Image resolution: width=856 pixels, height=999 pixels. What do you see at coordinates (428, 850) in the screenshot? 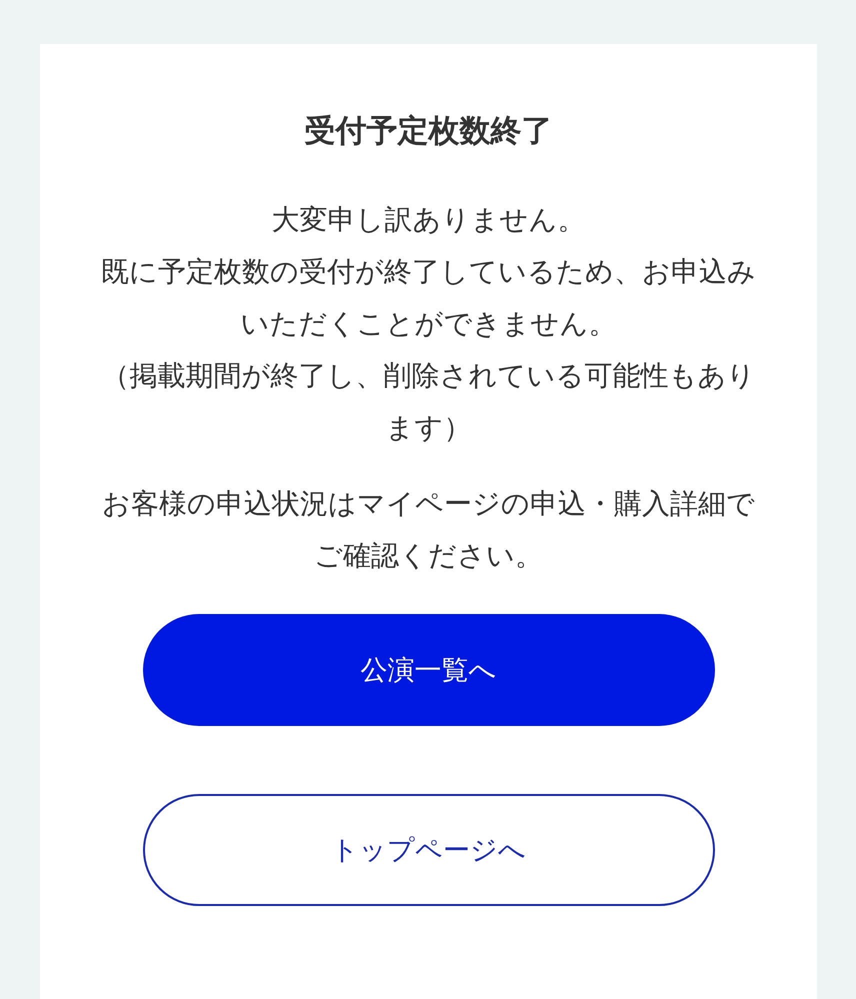
I see `top-page-button: トップページへ` at bounding box center [428, 850].